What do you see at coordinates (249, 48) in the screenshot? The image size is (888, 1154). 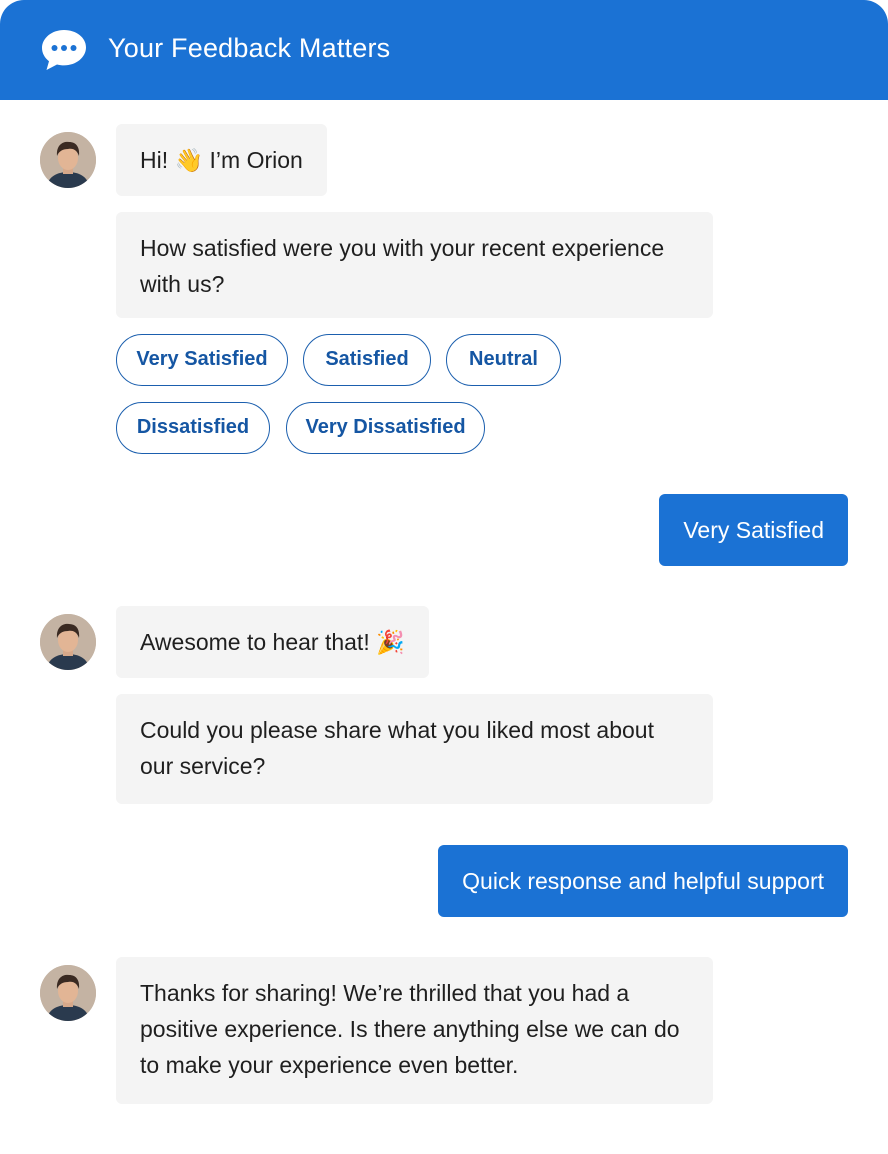 I see `chat-title: Your Feedback Matters` at bounding box center [249, 48].